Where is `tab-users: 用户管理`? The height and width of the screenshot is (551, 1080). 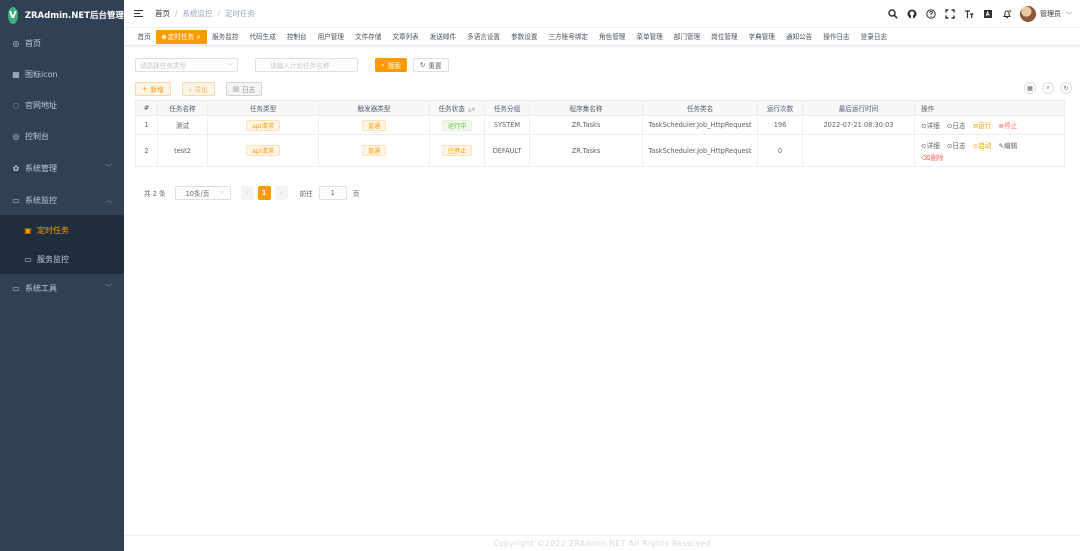 tab-users: 用户管理 is located at coordinates (330, 37).